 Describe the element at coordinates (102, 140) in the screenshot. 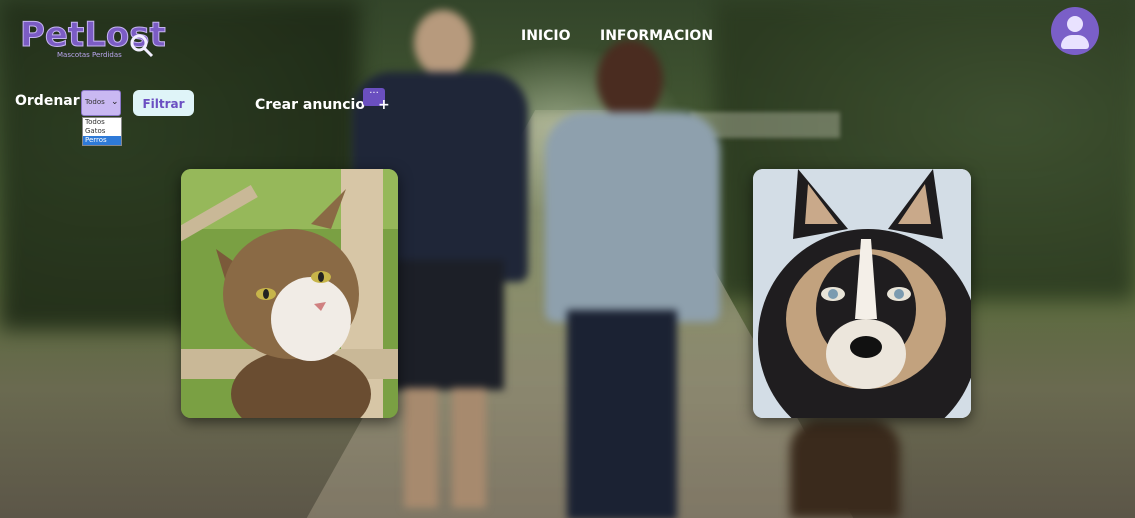

I see `sort-option-perros: Perros` at that location.